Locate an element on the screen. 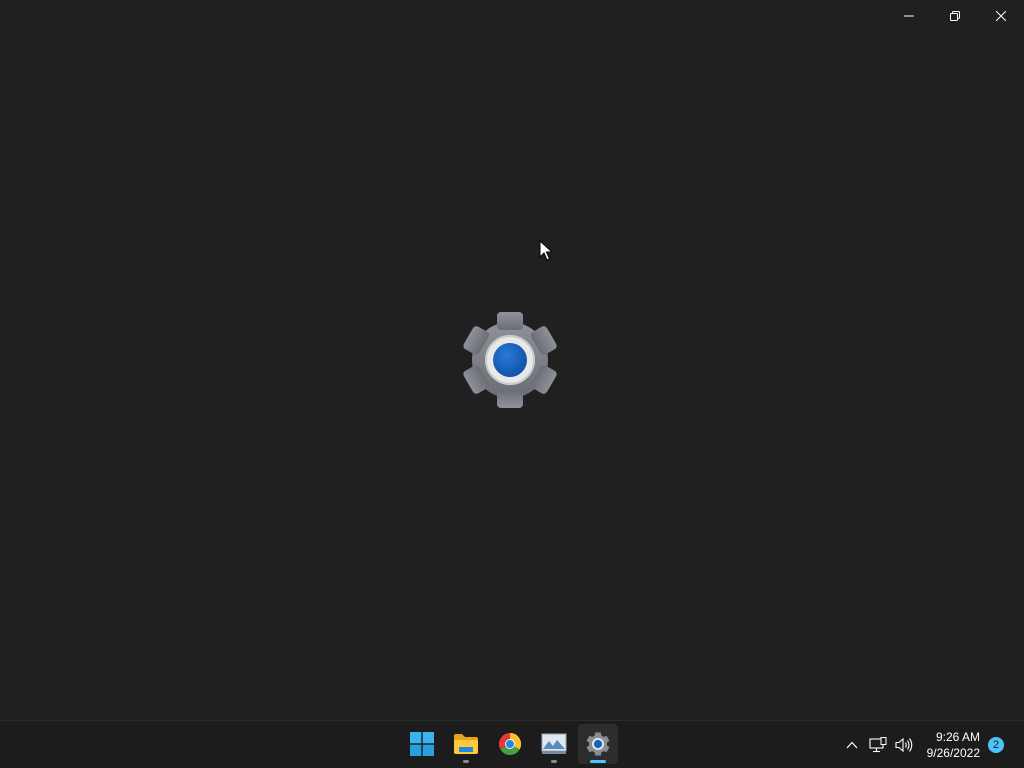 Image resolution: width=1024 pixels, height=768 pixels. restore-icon is located at coordinates (955, 16).